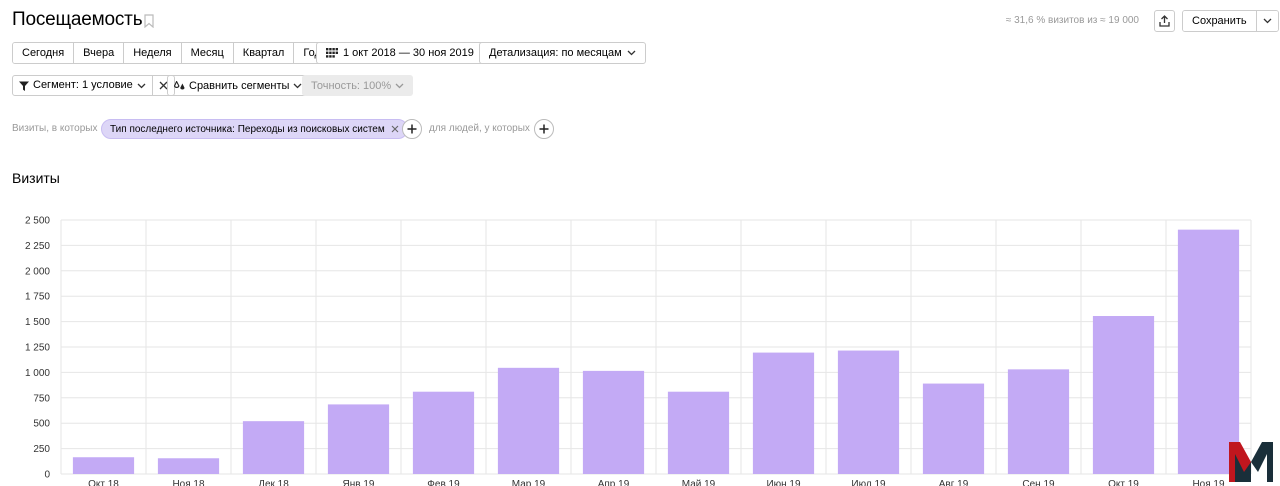 This screenshot has width=1280, height=486. What do you see at coordinates (37, 246) in the screenshot?
I see `y-tick-label: 2 250` at bounding box center [37, 246].